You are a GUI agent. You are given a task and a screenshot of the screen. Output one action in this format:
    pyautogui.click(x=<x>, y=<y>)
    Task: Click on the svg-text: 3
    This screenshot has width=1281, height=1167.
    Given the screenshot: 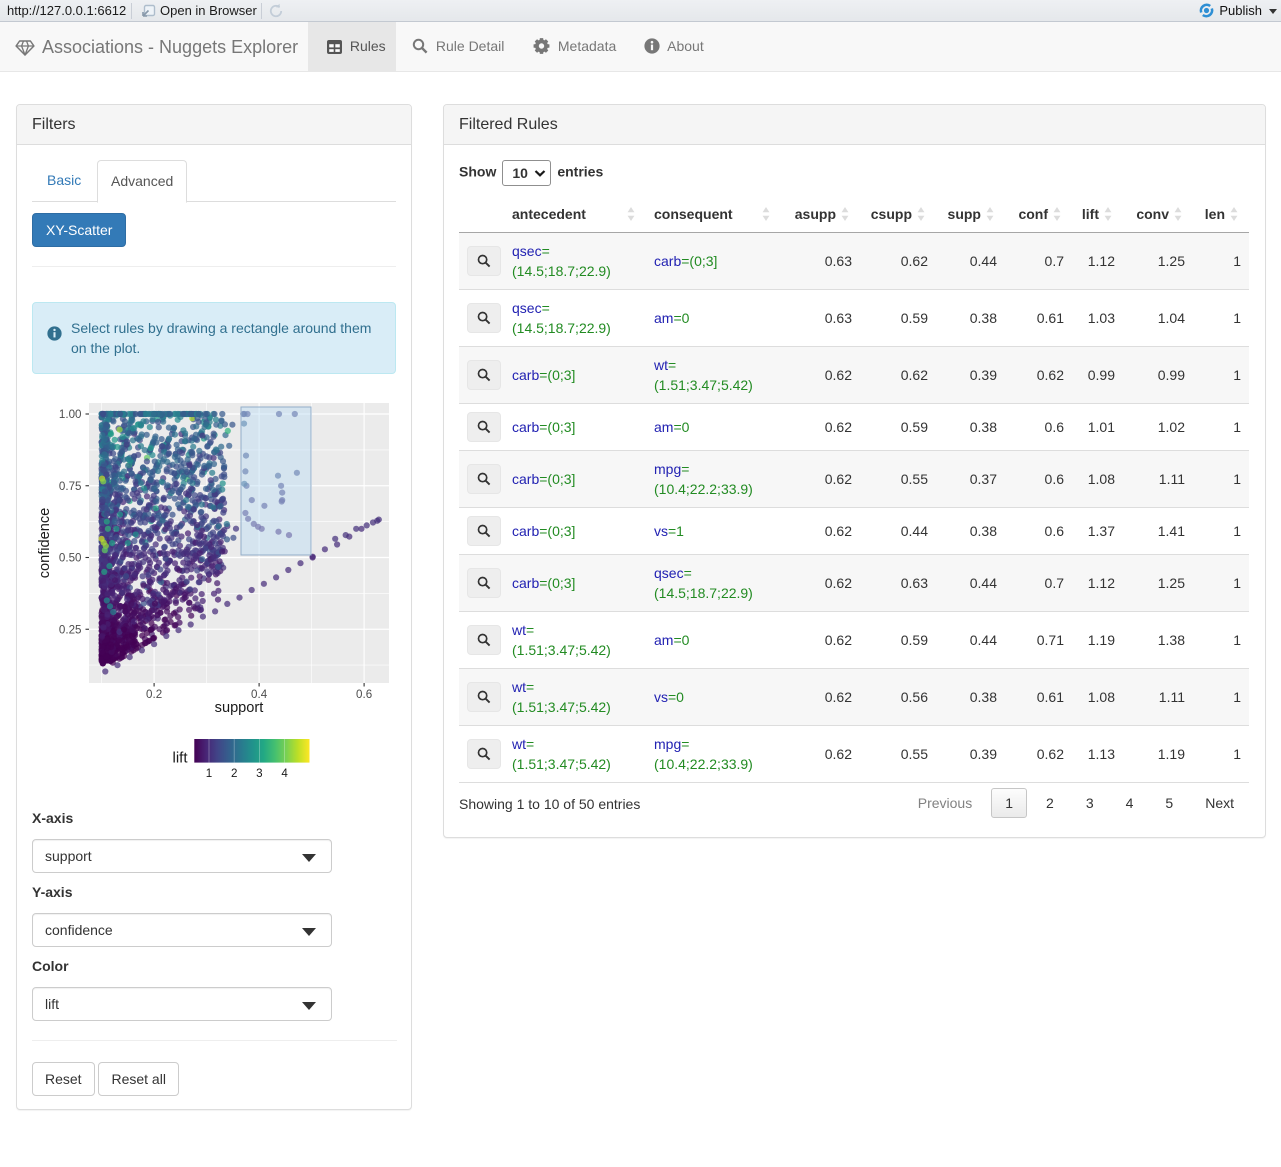 What is the action you would take?
    pyautogui.click(x=259, y=773)
    